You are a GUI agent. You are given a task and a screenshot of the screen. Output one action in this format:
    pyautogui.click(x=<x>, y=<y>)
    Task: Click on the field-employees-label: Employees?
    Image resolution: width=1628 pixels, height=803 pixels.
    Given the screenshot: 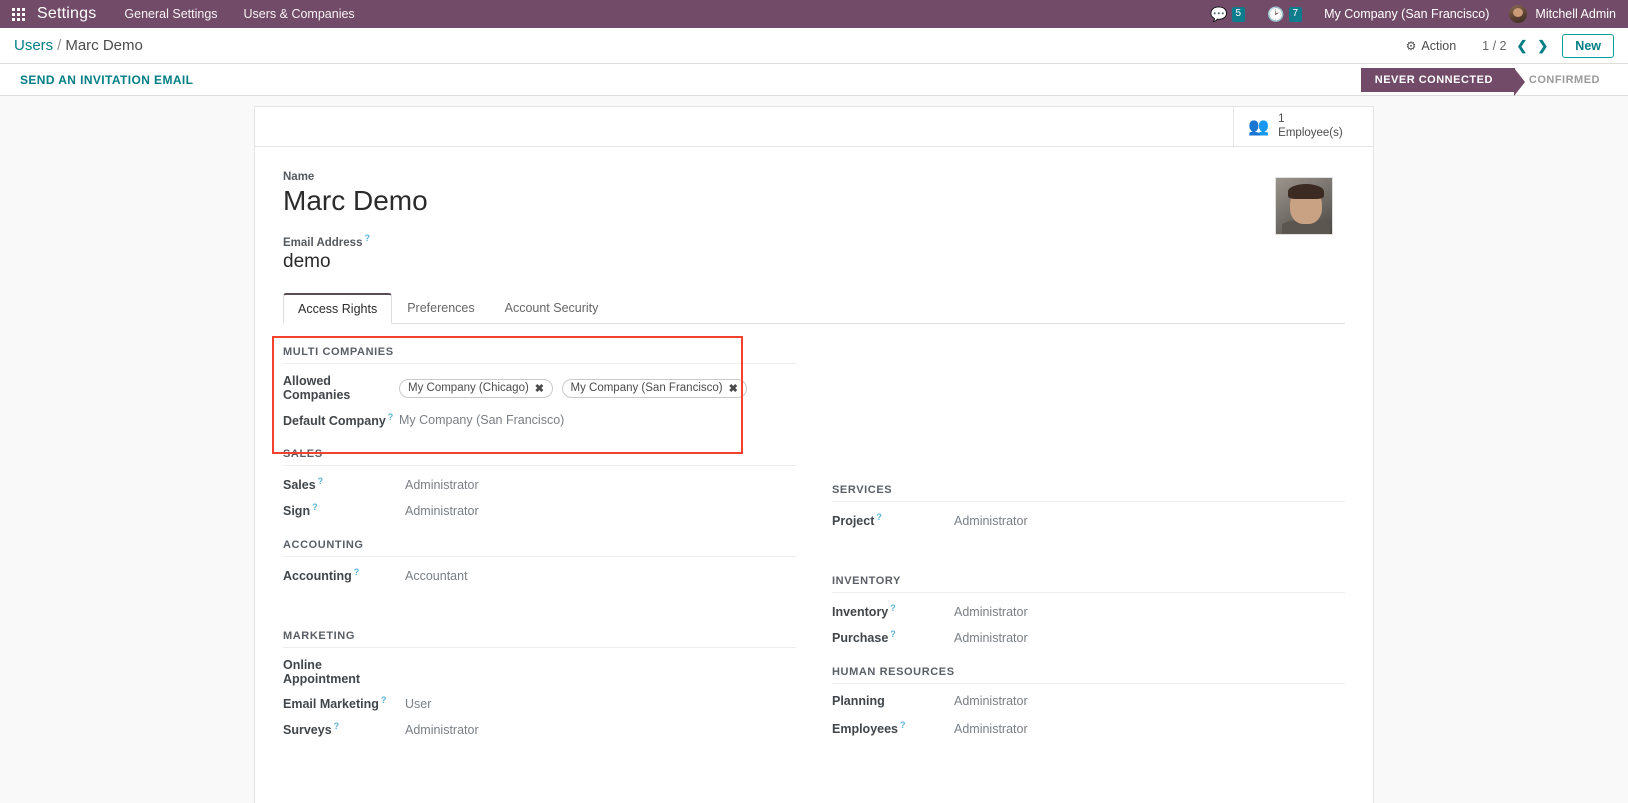 What is the action you would take?
    pyautogui.click(x=886, y=728)
    